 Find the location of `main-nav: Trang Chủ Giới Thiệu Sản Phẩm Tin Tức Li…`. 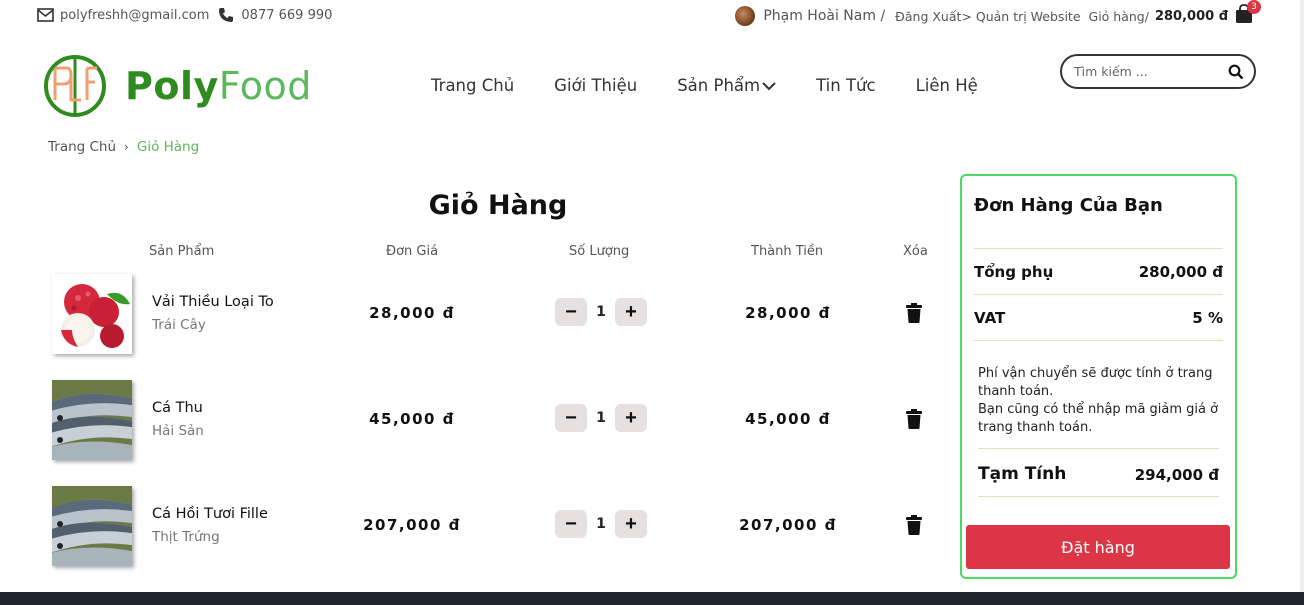

main-nav: Trang Chủ Giới Thiệu Sản Phẩm Tin Tức Li… is located at coordinates (724, 85).